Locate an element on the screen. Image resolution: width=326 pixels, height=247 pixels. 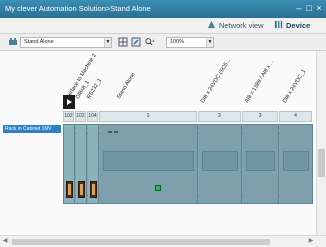
module-ai8 is located at coordinates (261, 164).